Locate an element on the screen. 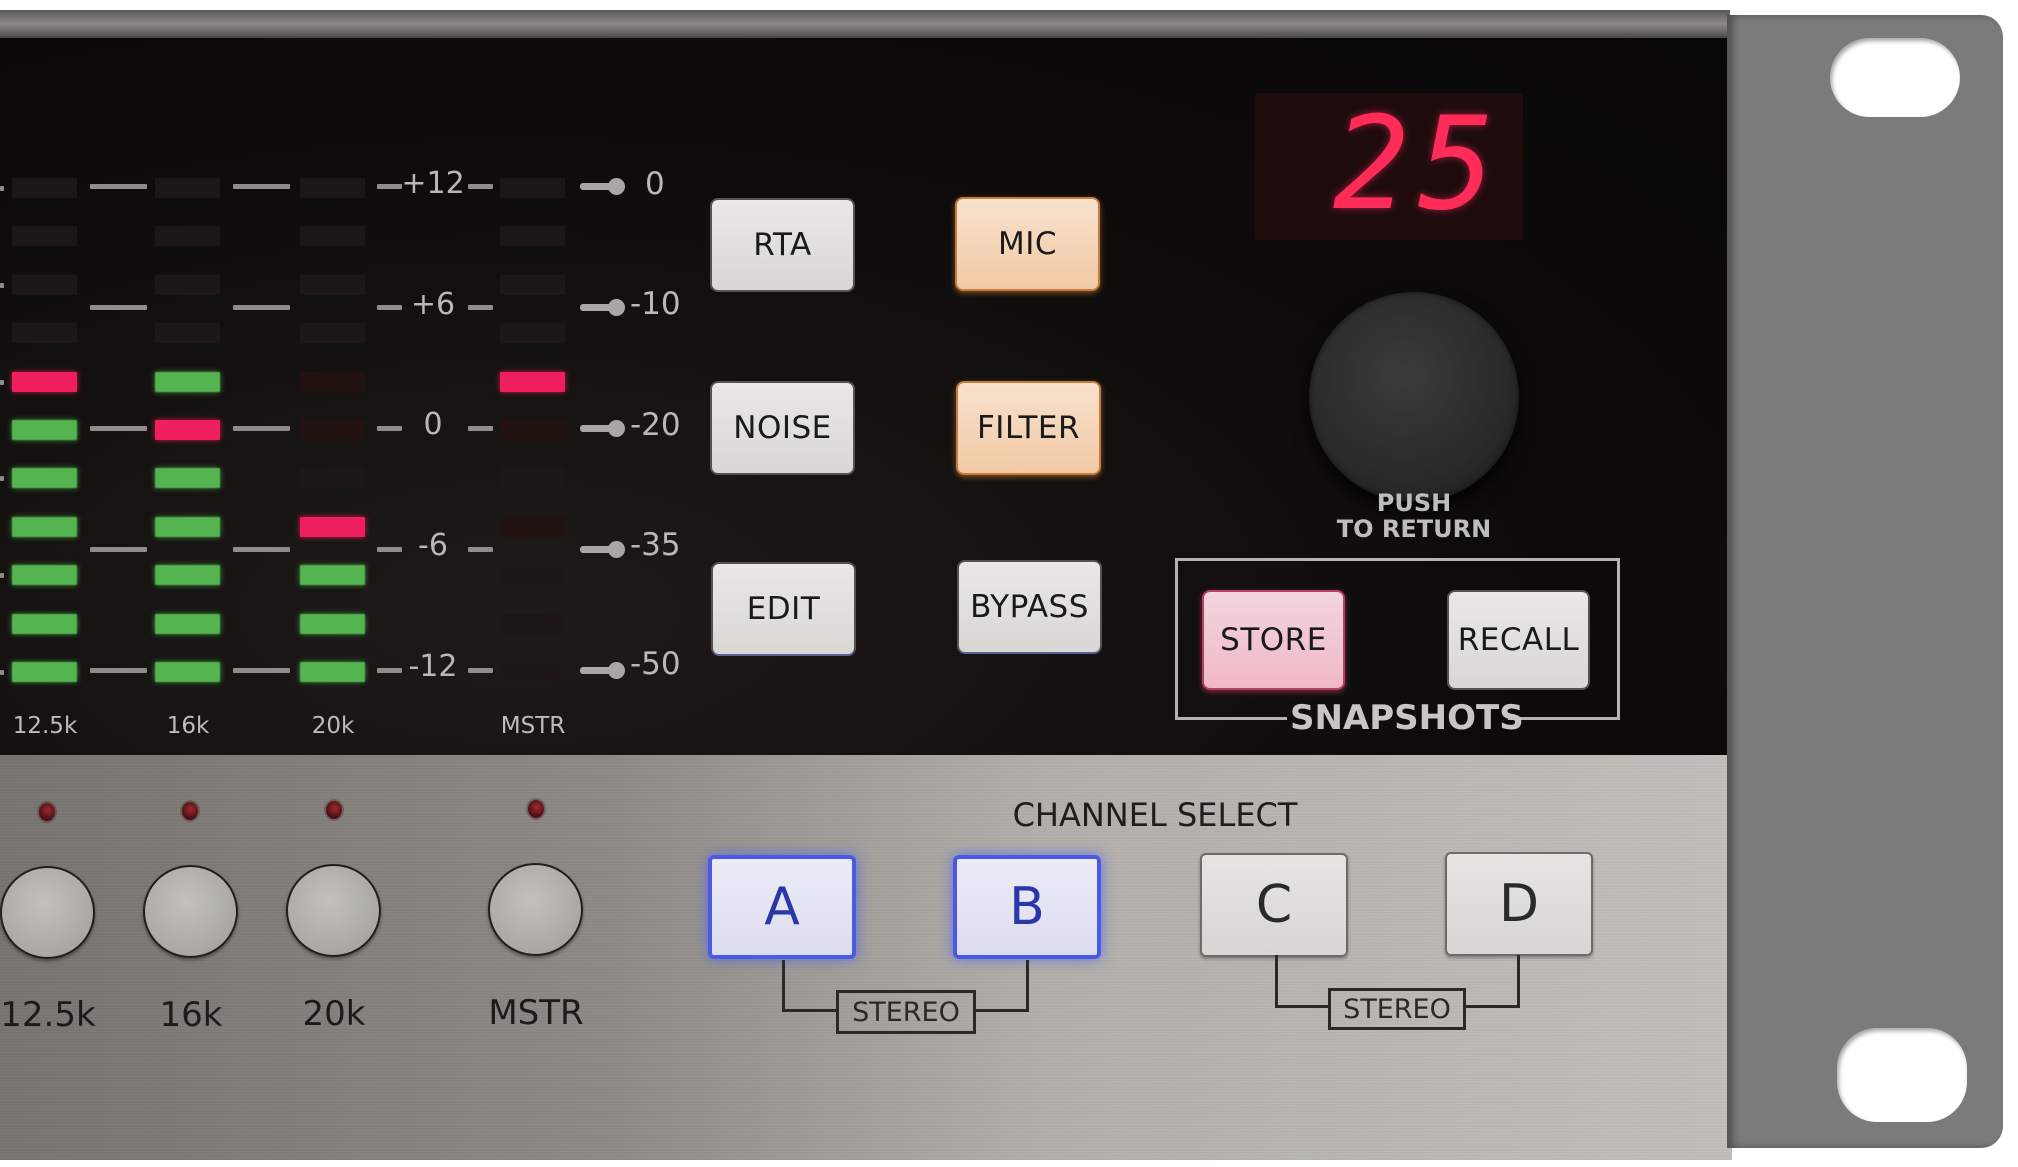  stereo-link-cd: STEREO is located at coordinates (1397, 1009).